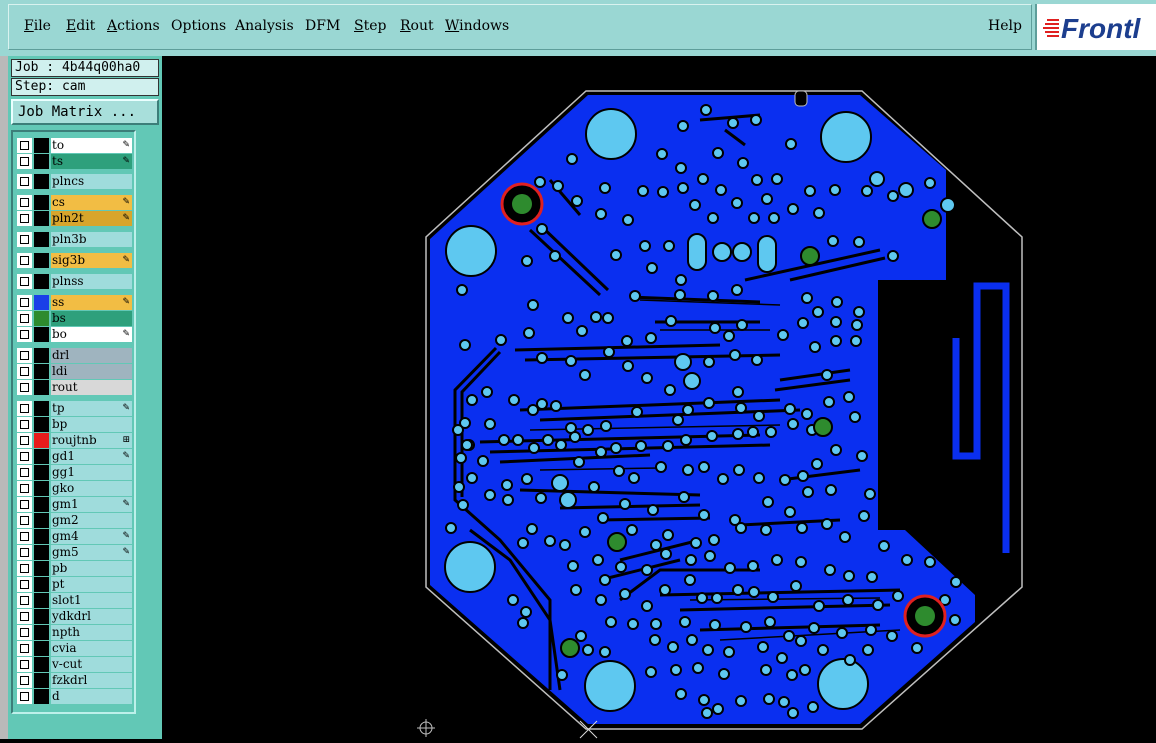  Describe the element at coordinates (74, 440) in the screenshot. I see `layer-row-roujtnb: roujtnb ⊞` at that location.